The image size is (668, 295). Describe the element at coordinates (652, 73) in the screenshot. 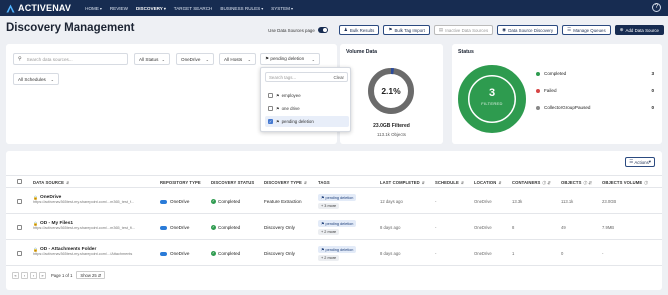

I see `legend-count: 3` at that location.